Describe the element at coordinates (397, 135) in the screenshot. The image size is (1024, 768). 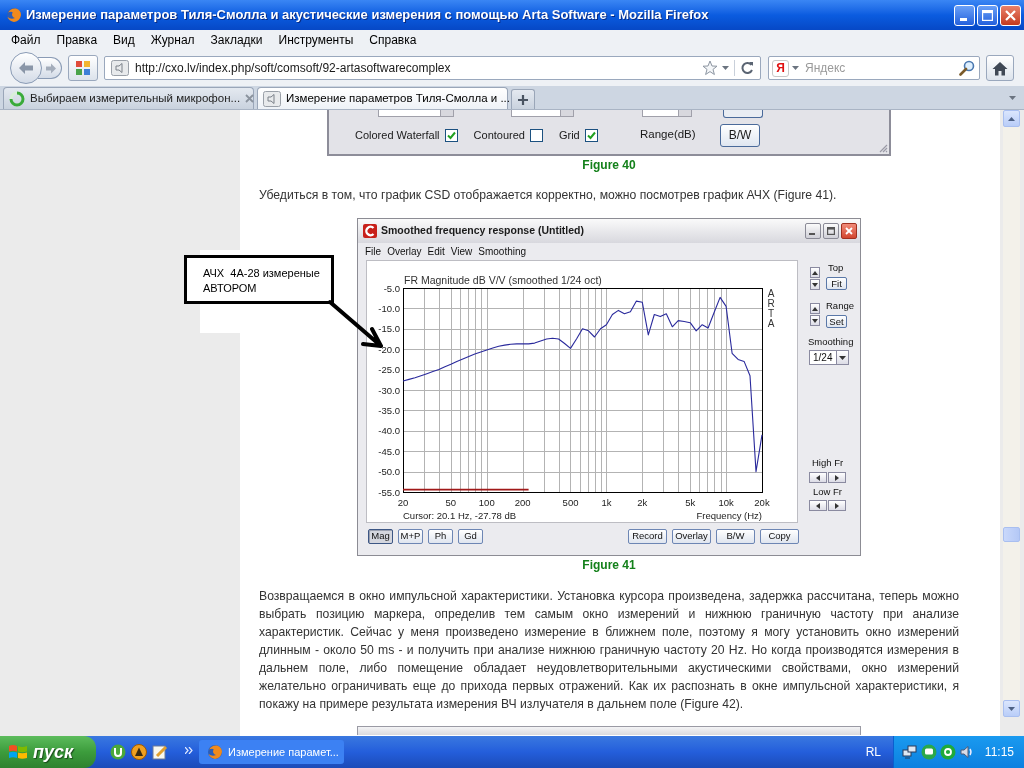
I see `checkbox-label: Colored Waterfall` at that location.